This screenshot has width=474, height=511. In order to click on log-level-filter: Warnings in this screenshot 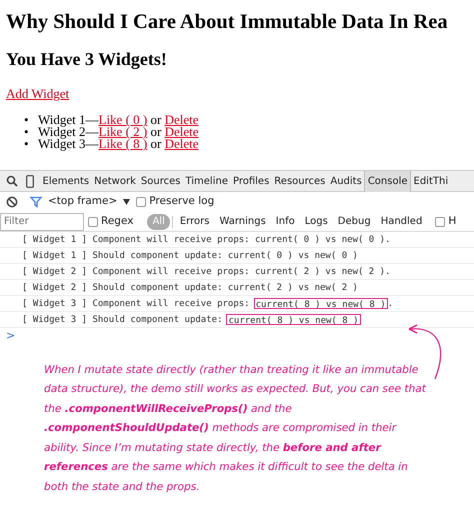, I will do `click(242, 222)`.